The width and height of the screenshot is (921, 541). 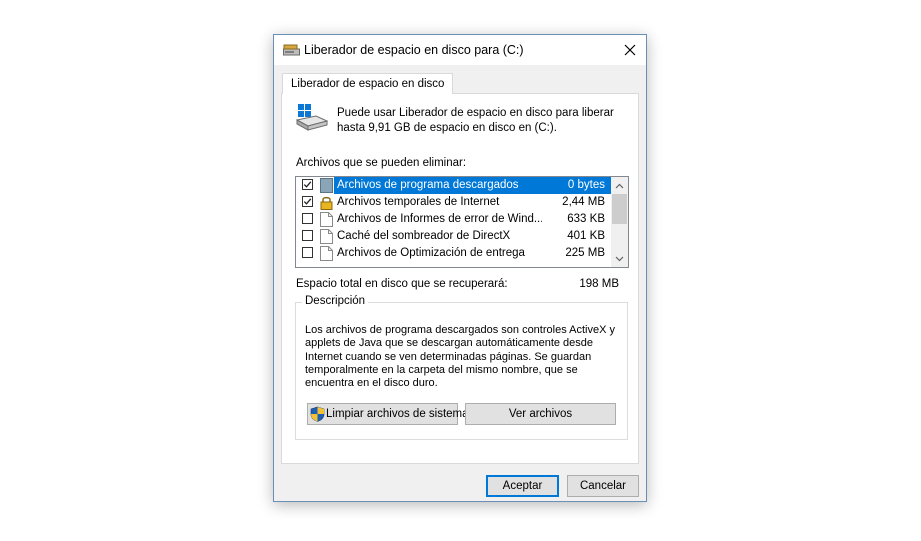 I want to click on ok-button: Aceptar, so click(x=522, y=486).